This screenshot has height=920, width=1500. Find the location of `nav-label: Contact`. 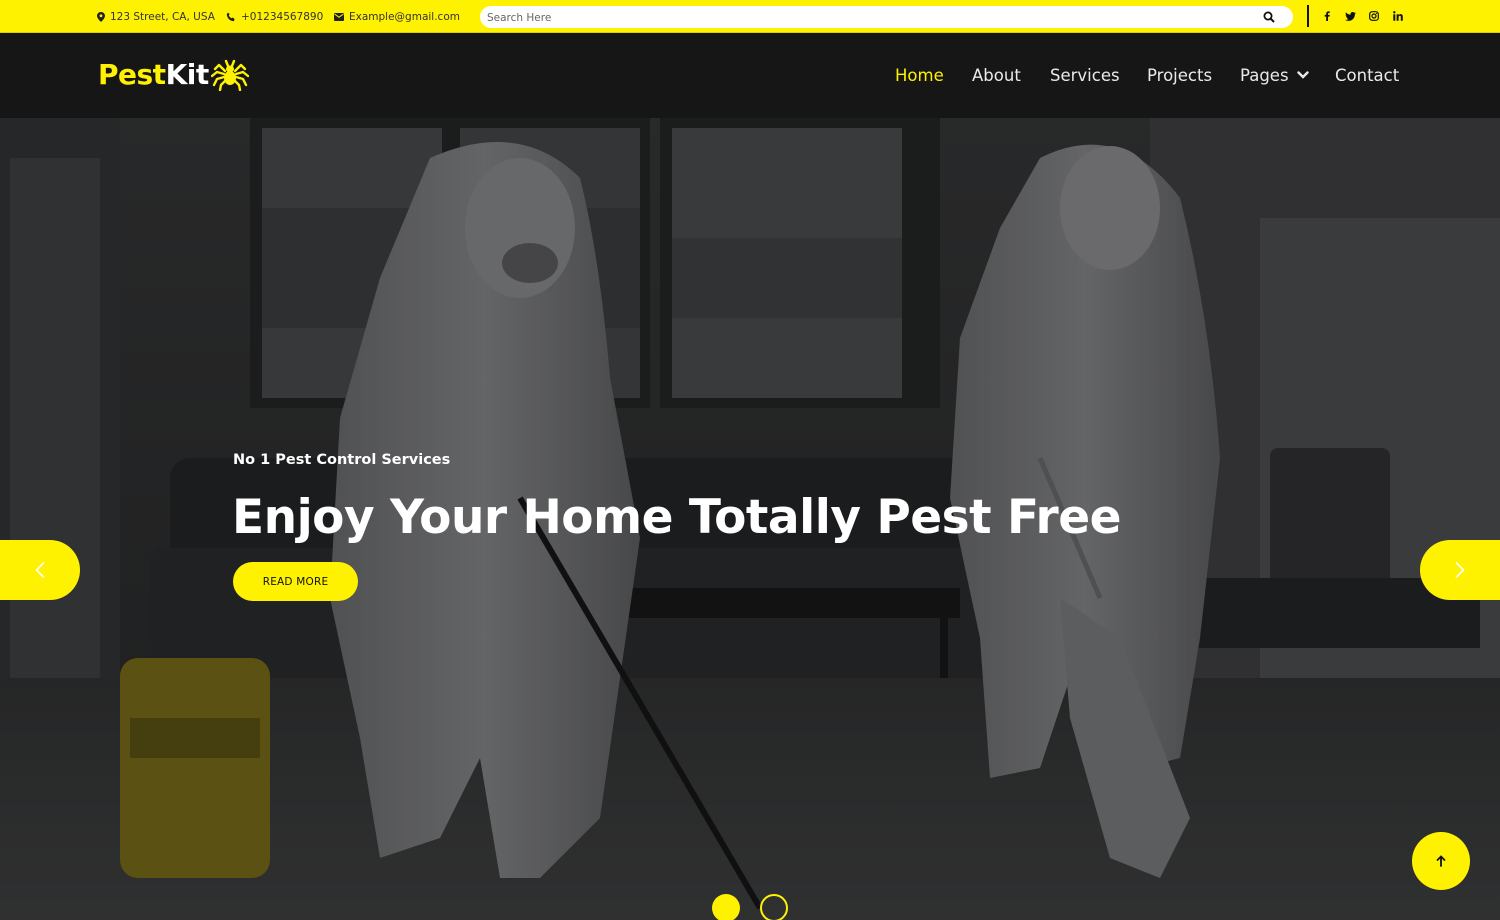

nav-label: Contact is located at coordinates (1367, 75).